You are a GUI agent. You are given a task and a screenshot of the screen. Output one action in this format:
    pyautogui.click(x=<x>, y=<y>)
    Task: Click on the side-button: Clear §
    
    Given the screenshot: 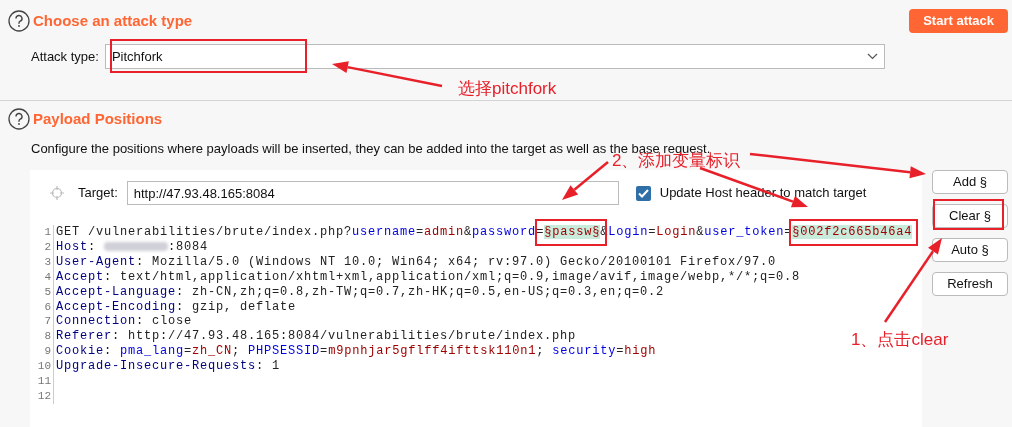 What is the action you would take?
    pyautogui.click(x=970, y=216)
    